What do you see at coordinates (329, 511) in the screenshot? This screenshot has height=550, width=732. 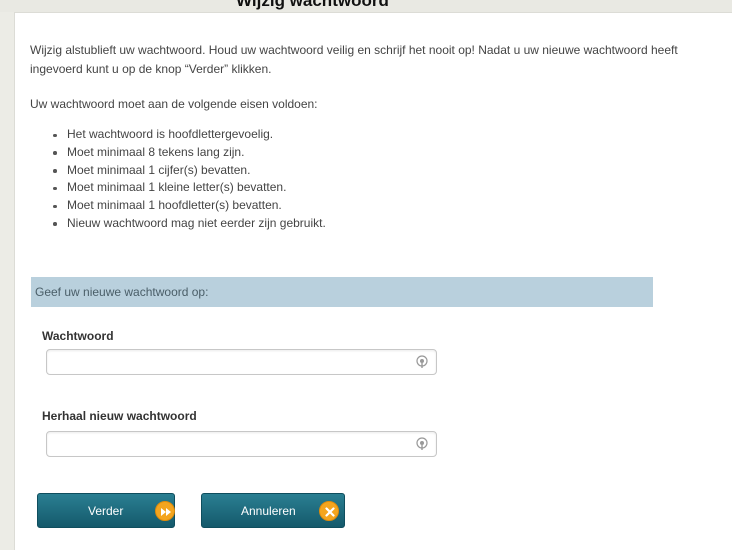 I see `close-icon` at bounding box center [329, 511].